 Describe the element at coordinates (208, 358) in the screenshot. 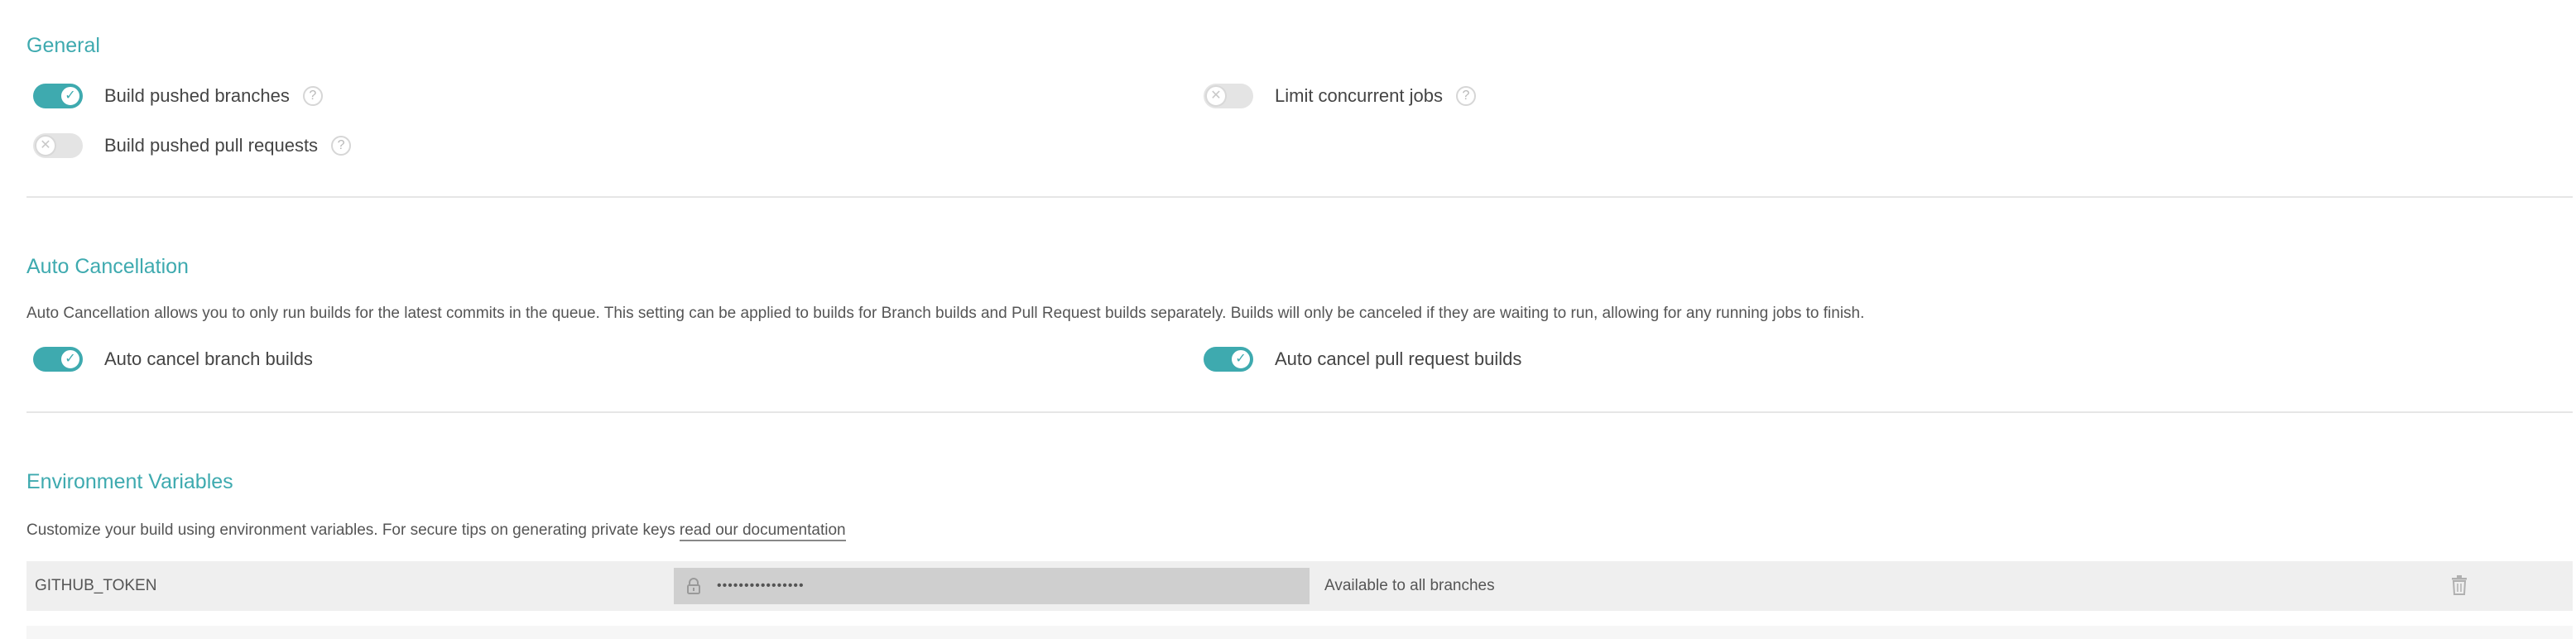

I see `auto-cancel-branch-builds-label: Auto cancel branch builds` at that location.